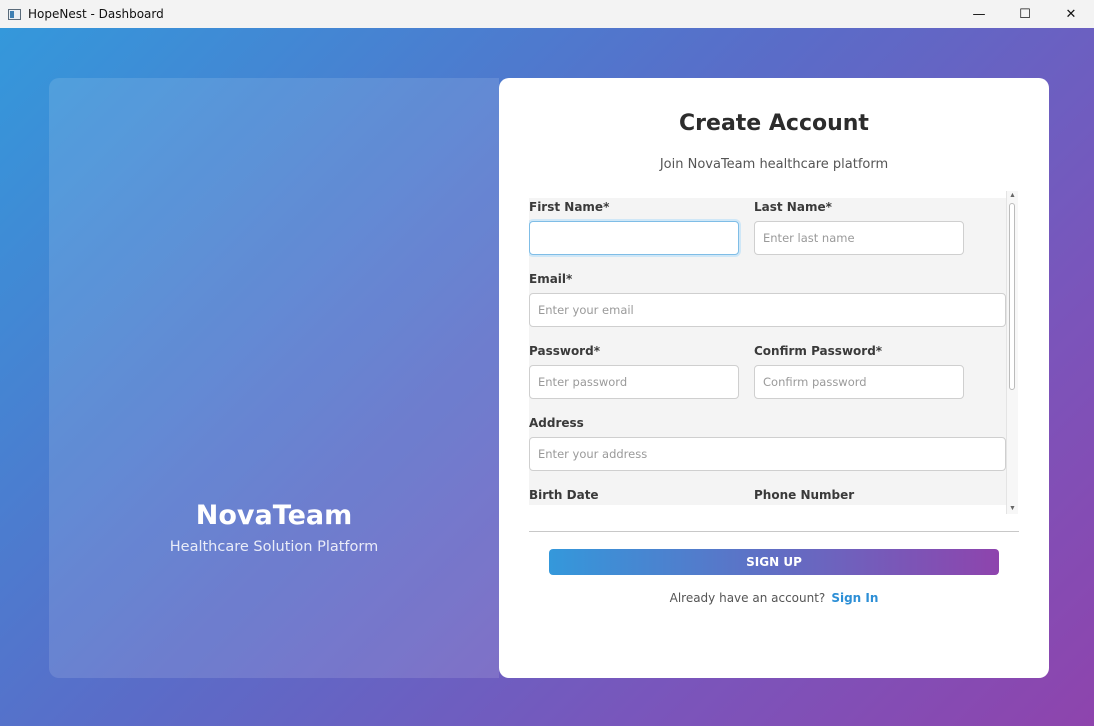  I want to click on sign-up-button: SIGN UP, so click(774, 562).